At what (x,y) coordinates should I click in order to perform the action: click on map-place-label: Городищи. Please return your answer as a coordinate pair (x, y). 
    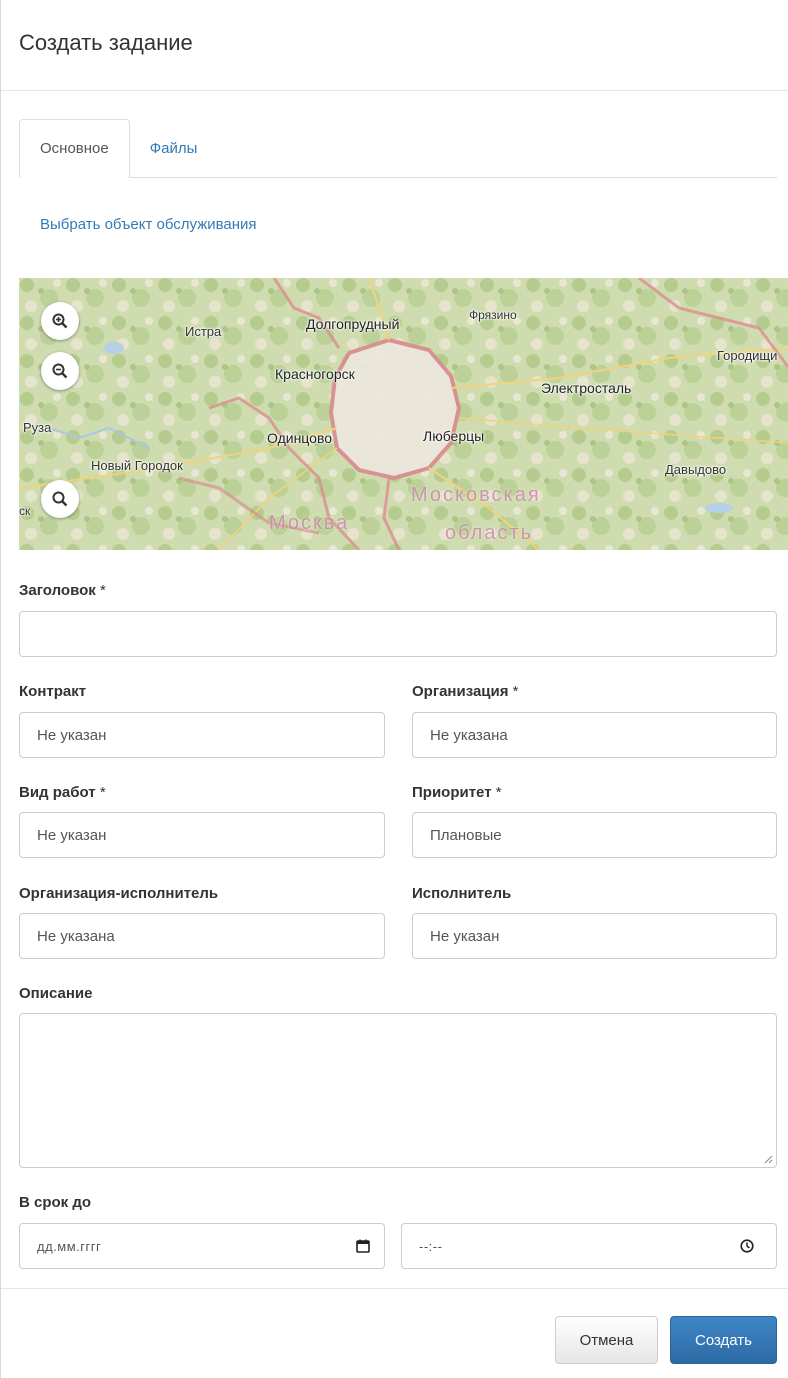
    Looking at the image, I should click on (747, 355).